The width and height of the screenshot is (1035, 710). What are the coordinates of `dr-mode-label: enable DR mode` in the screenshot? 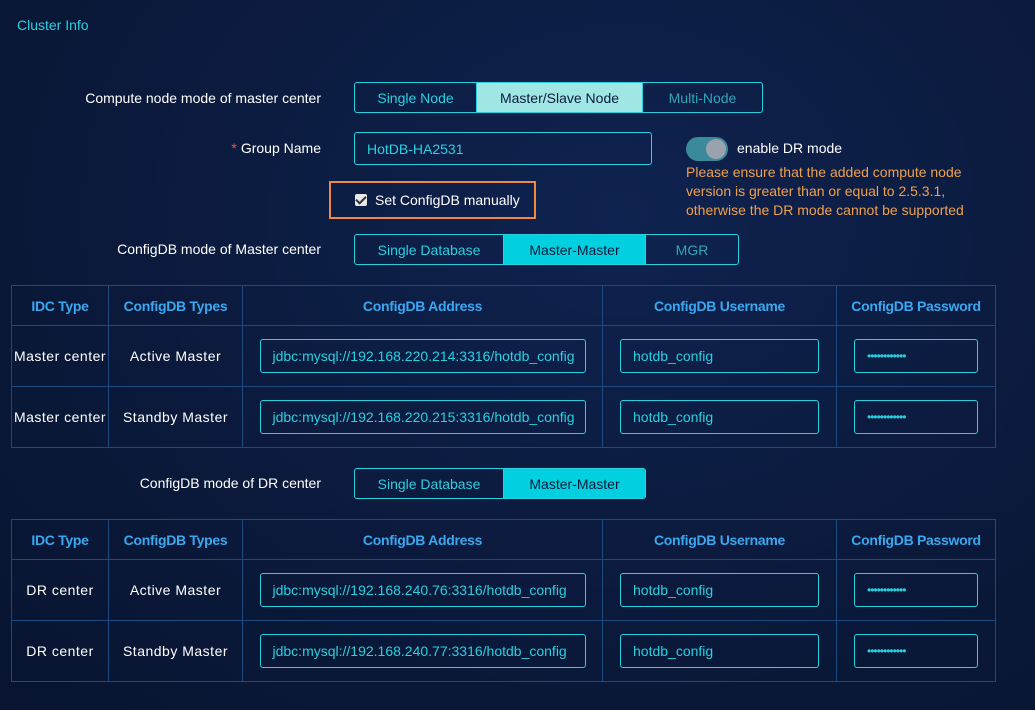 It's located at (790, 148).